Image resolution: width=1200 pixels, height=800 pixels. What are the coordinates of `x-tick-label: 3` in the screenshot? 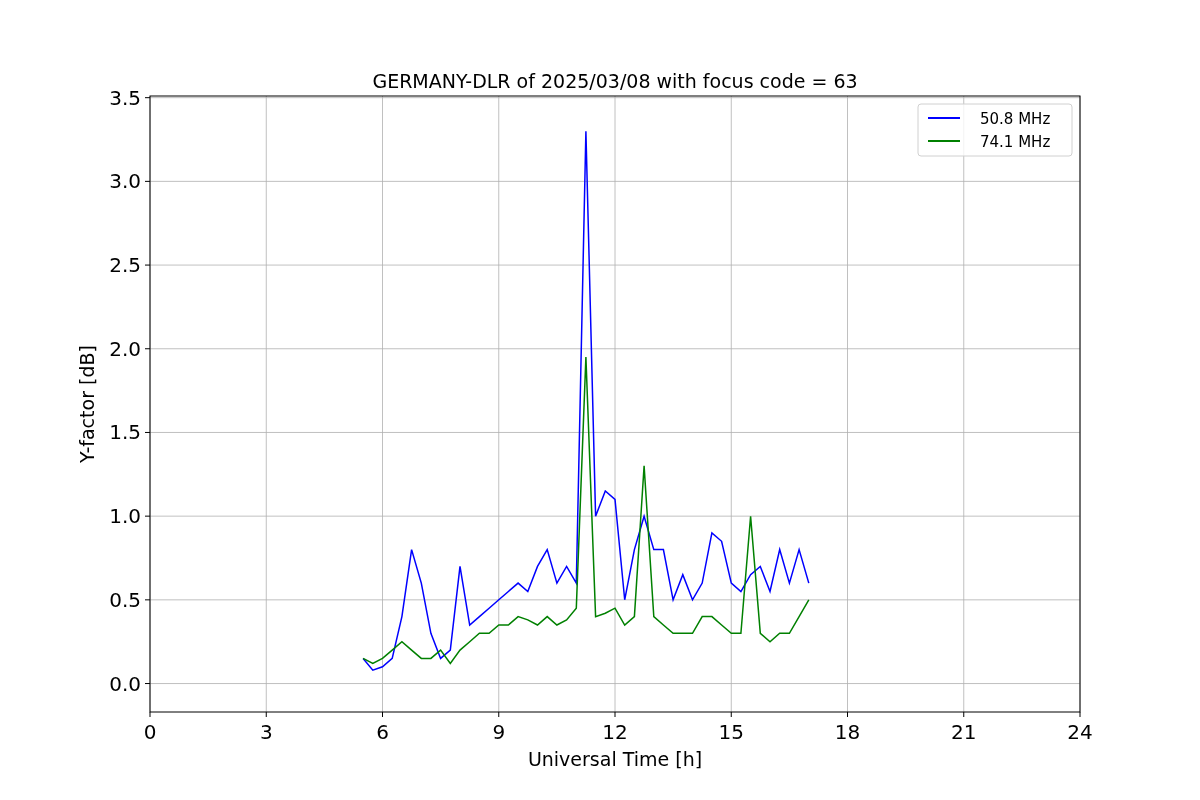 It's located at (266, 732).